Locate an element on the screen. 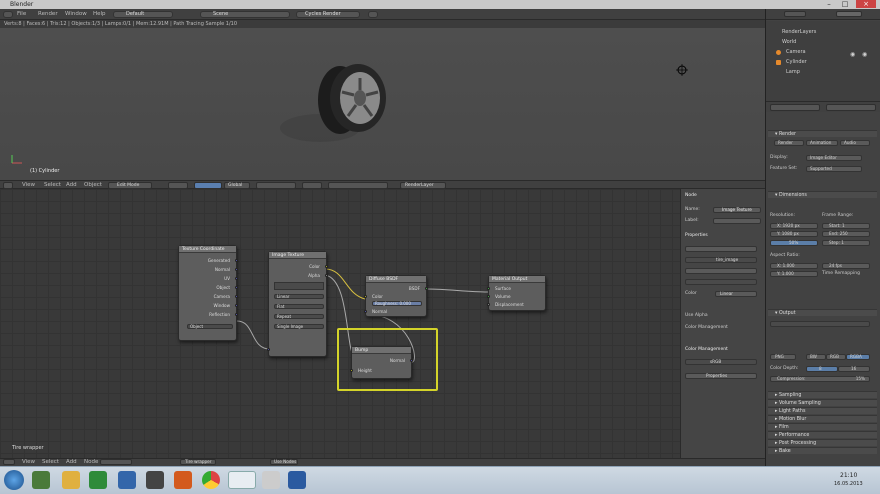 The height and width of the screenshot is (494, 880). layout-selector: Default is located at coordinates (143, 14).